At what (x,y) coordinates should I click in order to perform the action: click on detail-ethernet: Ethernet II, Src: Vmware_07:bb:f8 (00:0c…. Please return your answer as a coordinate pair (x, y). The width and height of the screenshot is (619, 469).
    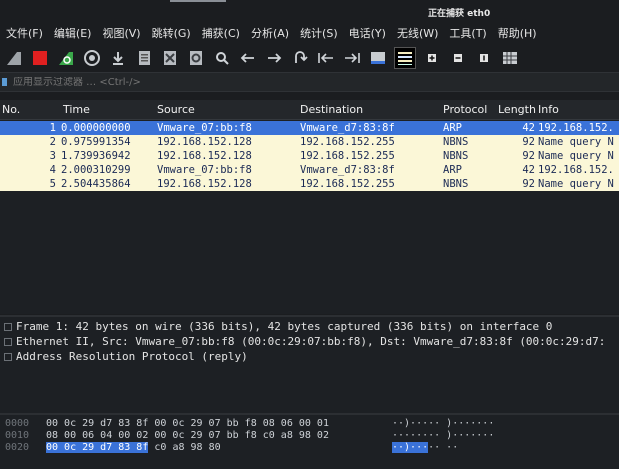
    Looking at the image, I should click on (309, 341).